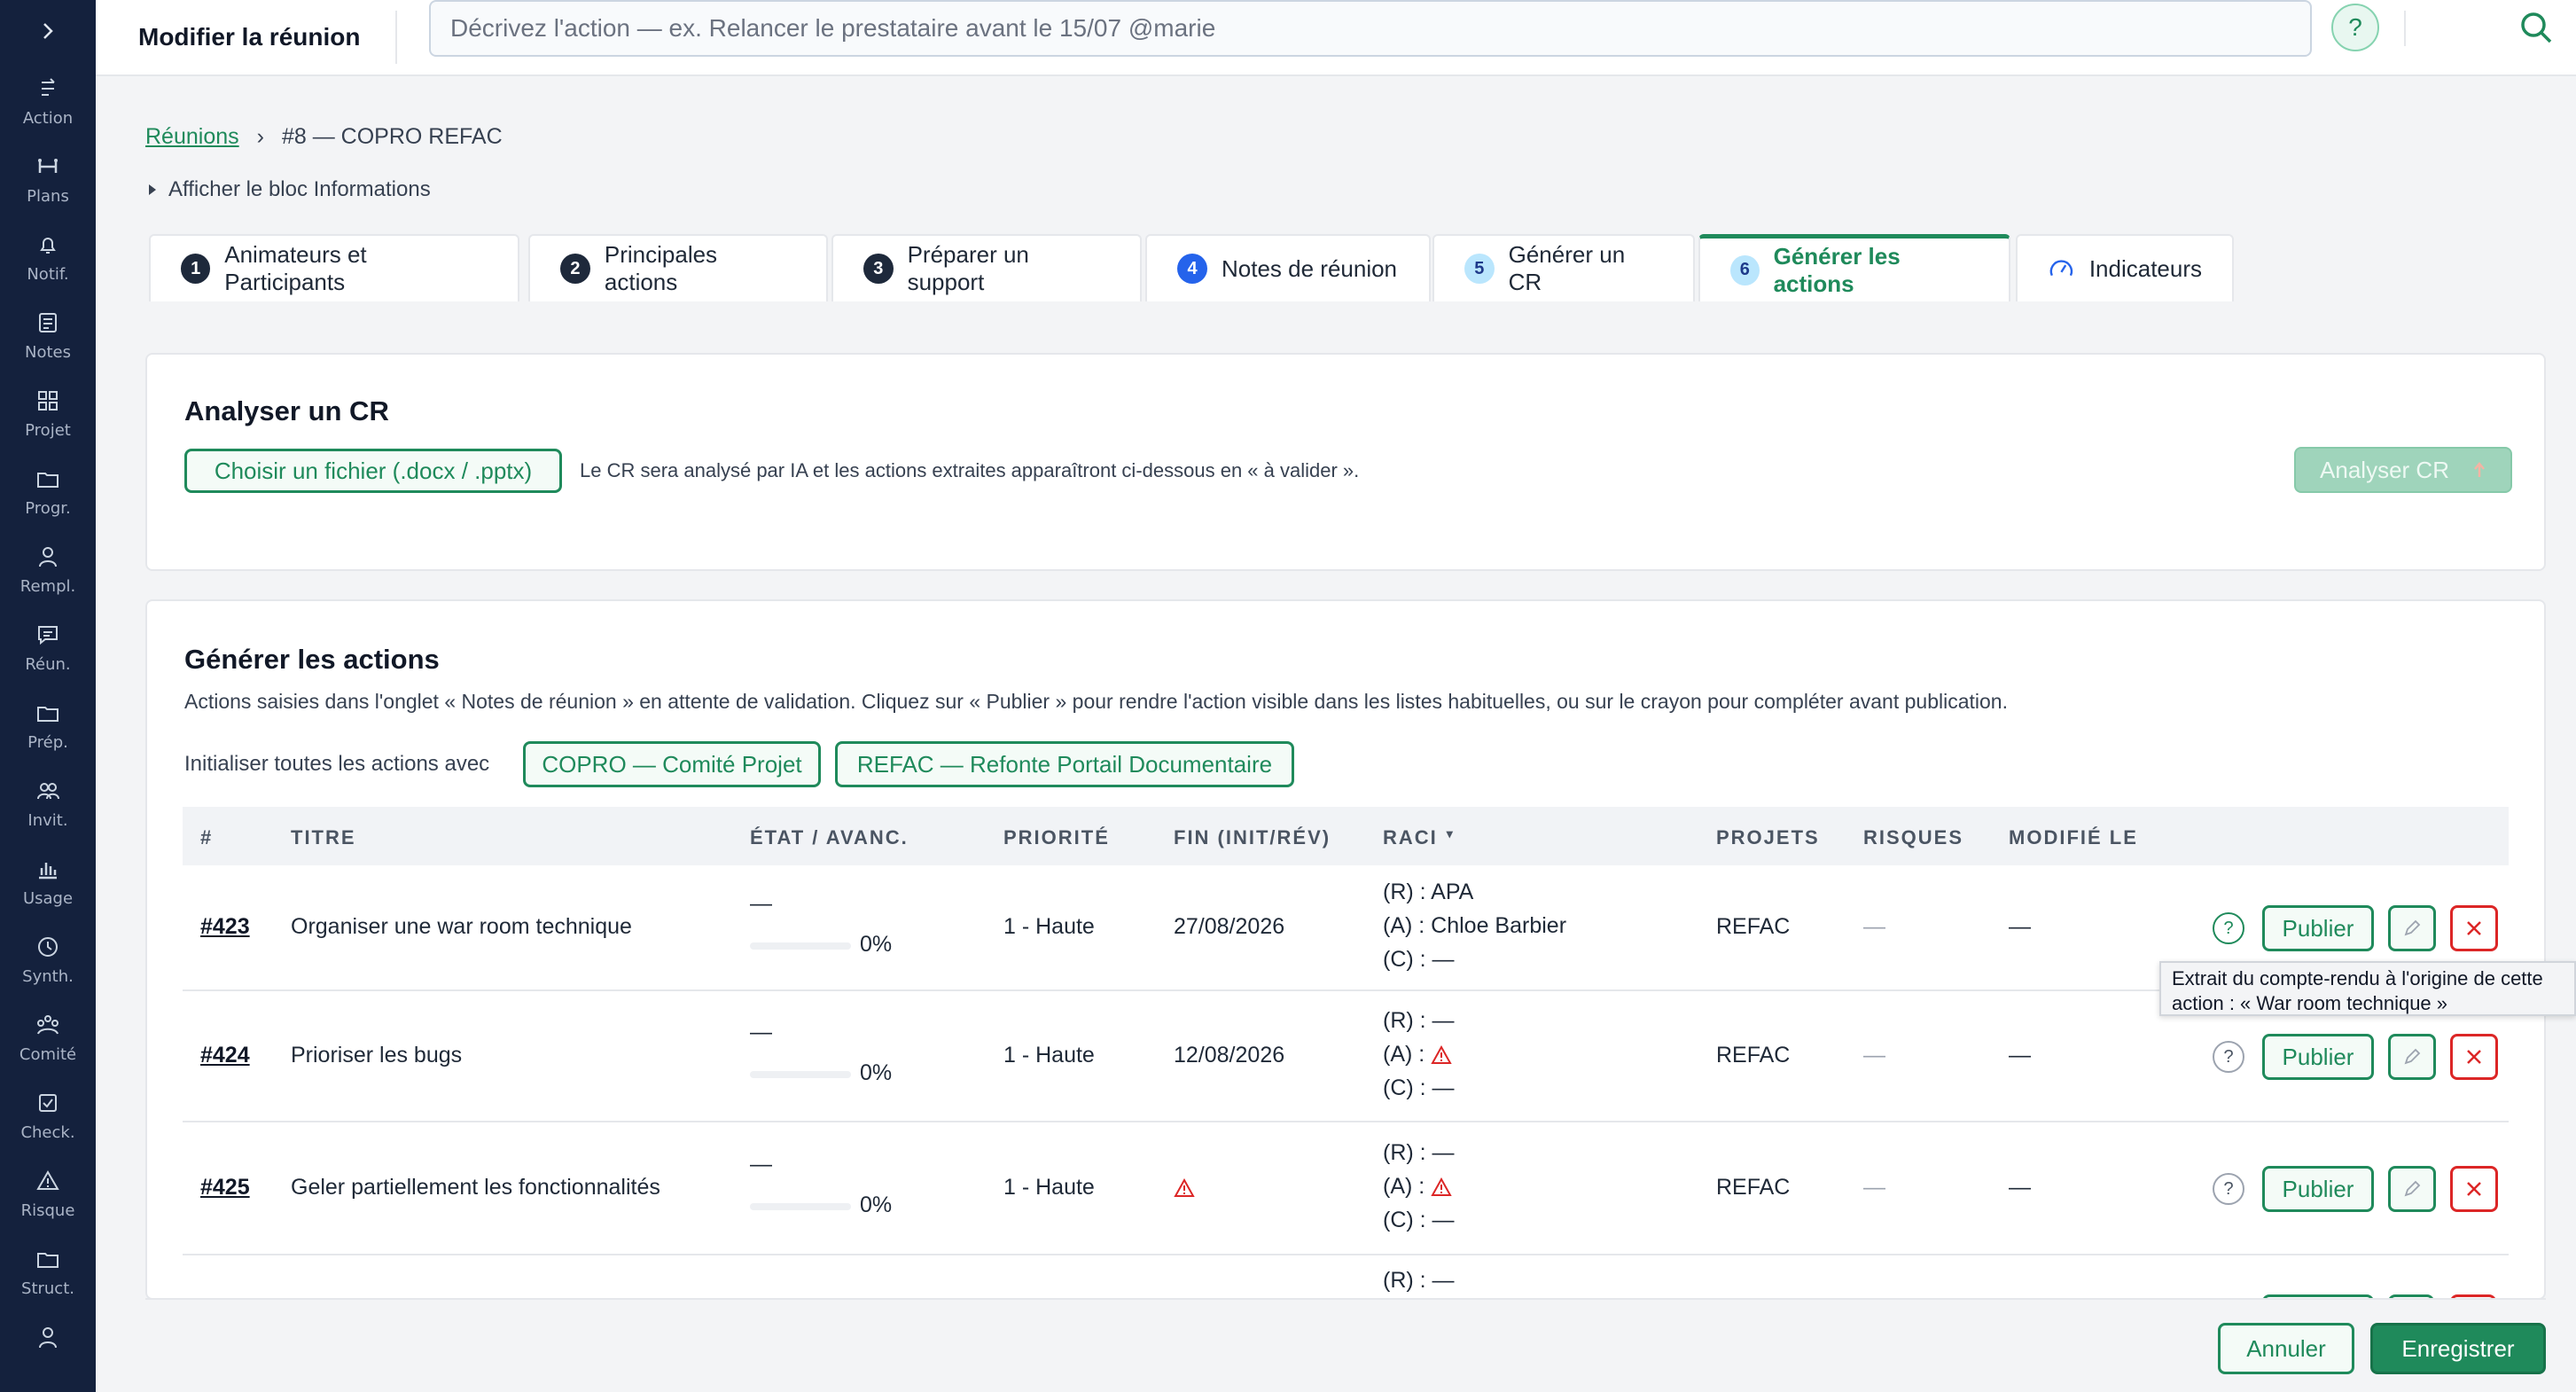 The width and height of the screenshot is (2576, 1392). I want to click on action-id-link: #425, so click(225, 1187).